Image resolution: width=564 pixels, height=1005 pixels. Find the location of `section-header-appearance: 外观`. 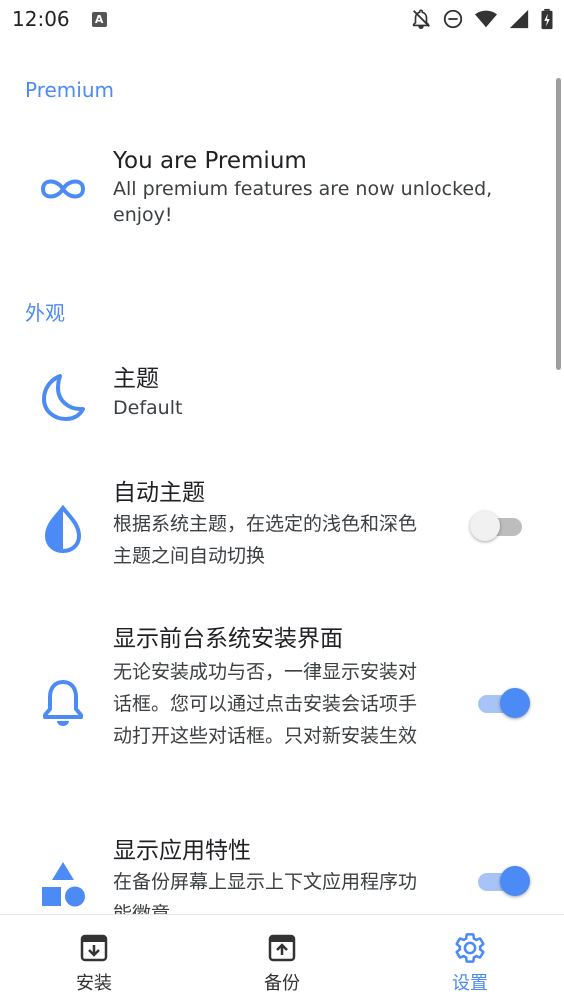

section-header-appearance: 外观 is located at coordinates (45, 313).